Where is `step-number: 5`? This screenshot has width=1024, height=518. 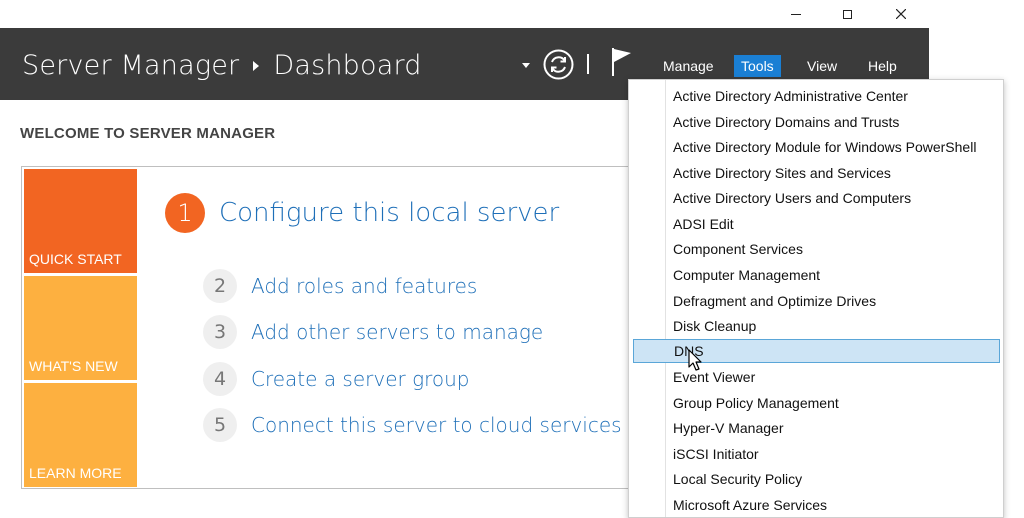 step-number: 5 is located at coordinates (220, 425).